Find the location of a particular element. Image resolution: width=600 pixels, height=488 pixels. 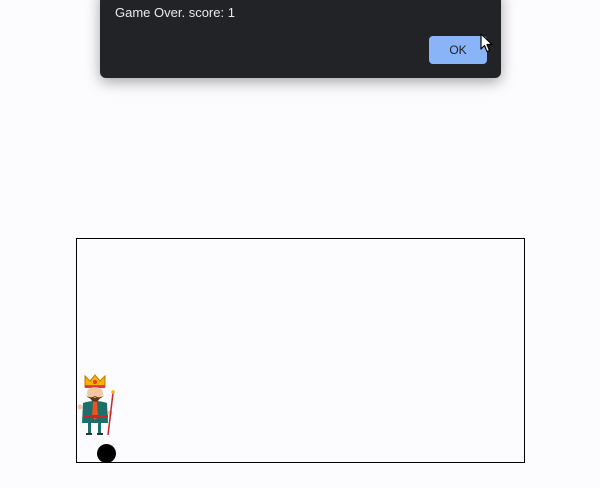

ball-icon is located at coordinates (106, 453).